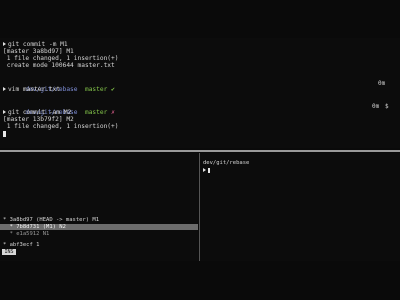  What do you see at coordinates (59, 65) in the screenshot?
I see `output-line: create mode 100644 master.txt` at bounding box center [59, 65].